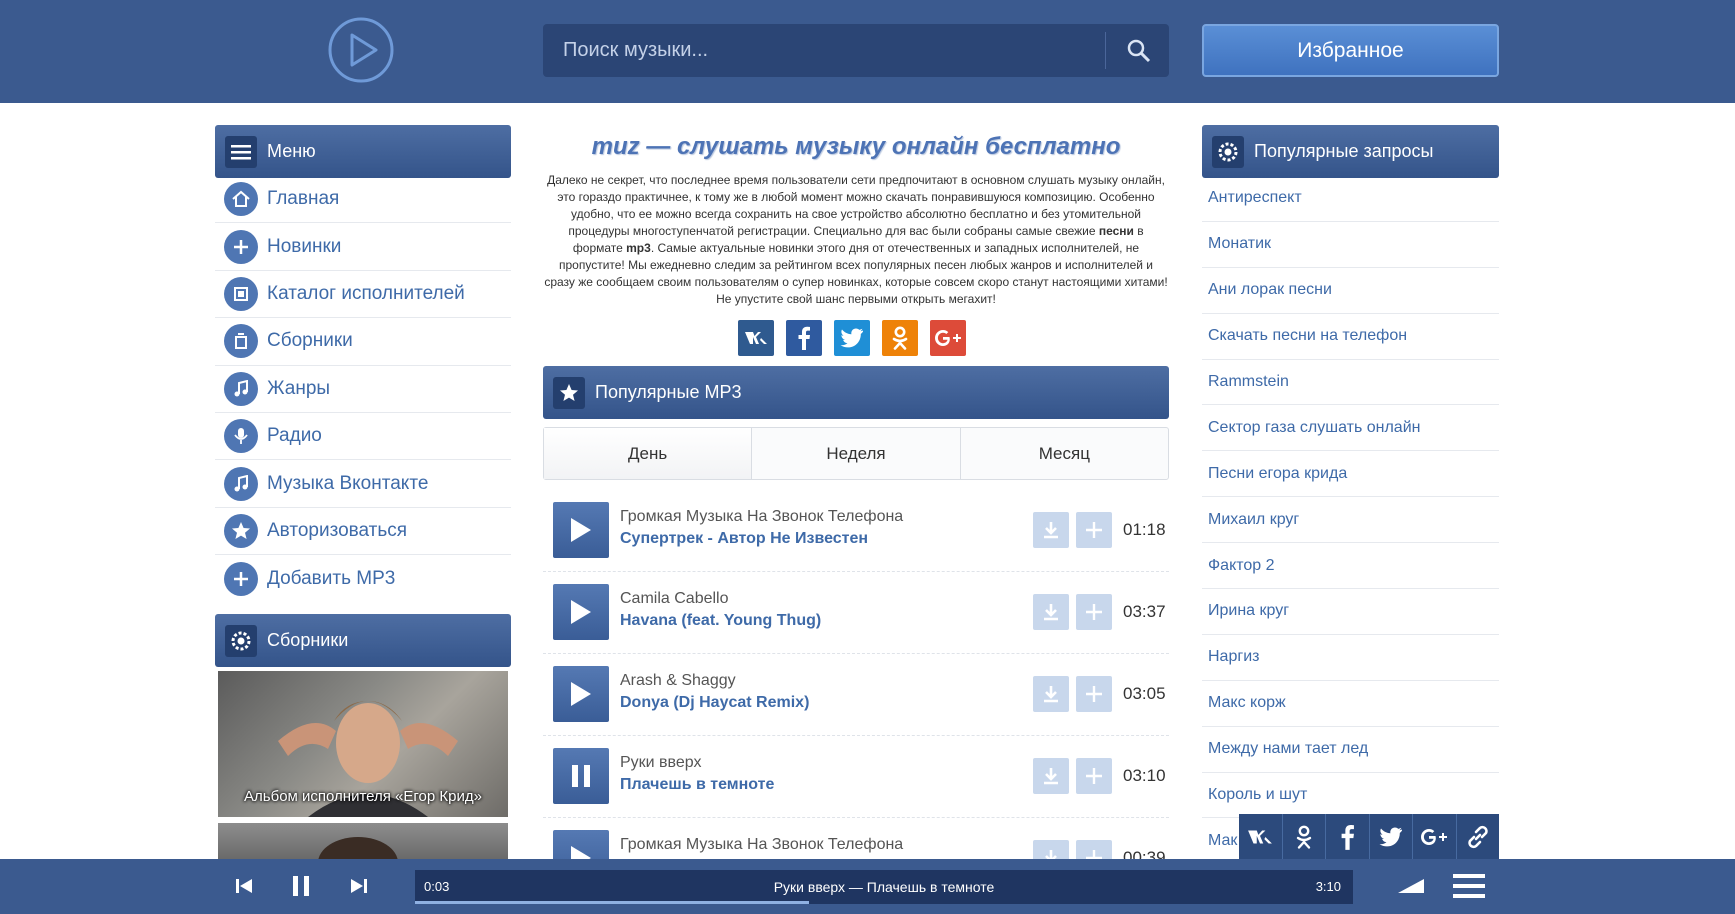  I want to click on search-button, so click(1139, 50).